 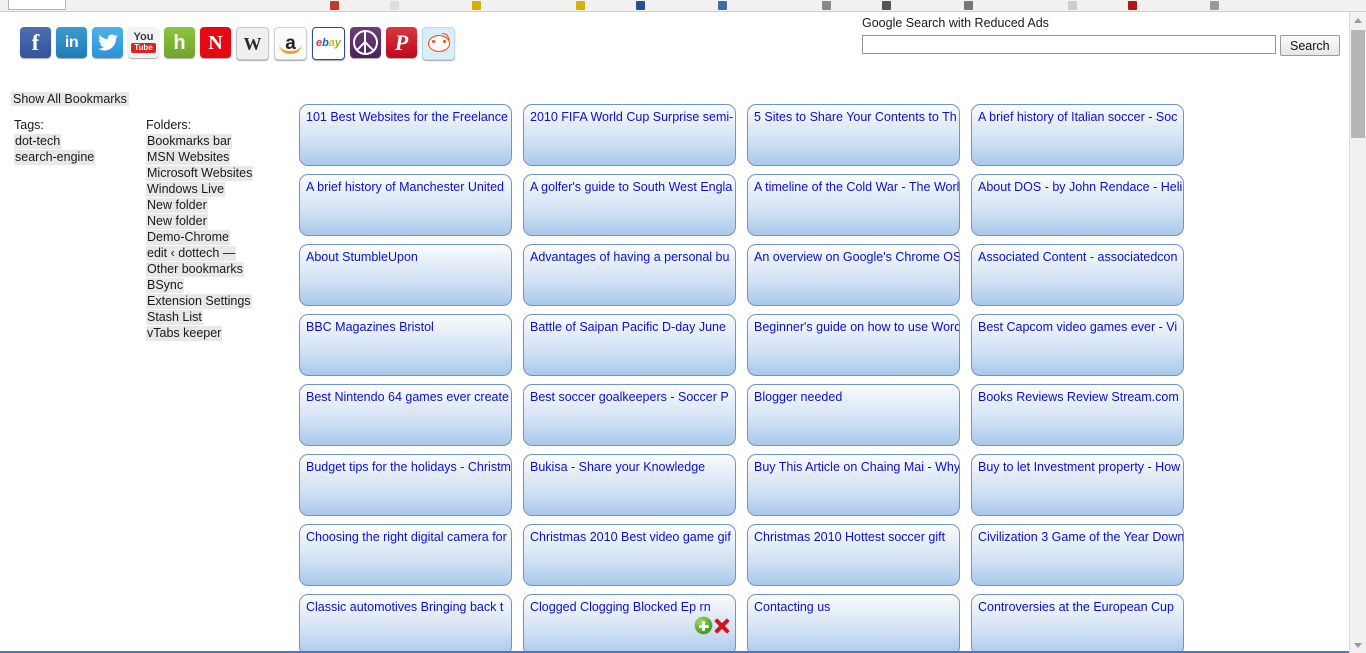 What do you see at coordinates (405, 607) in the screenshot?
I see `bookmark-title: Classic automotives Bringing back t` at bounding box center [405, 607].